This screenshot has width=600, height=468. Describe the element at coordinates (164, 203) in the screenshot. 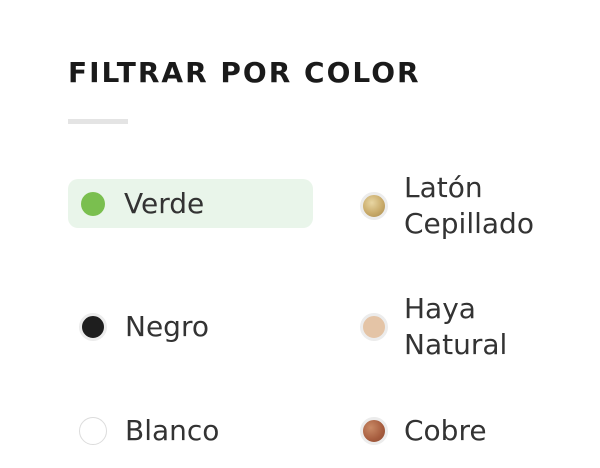

I see `color-label: Verde` at that location.